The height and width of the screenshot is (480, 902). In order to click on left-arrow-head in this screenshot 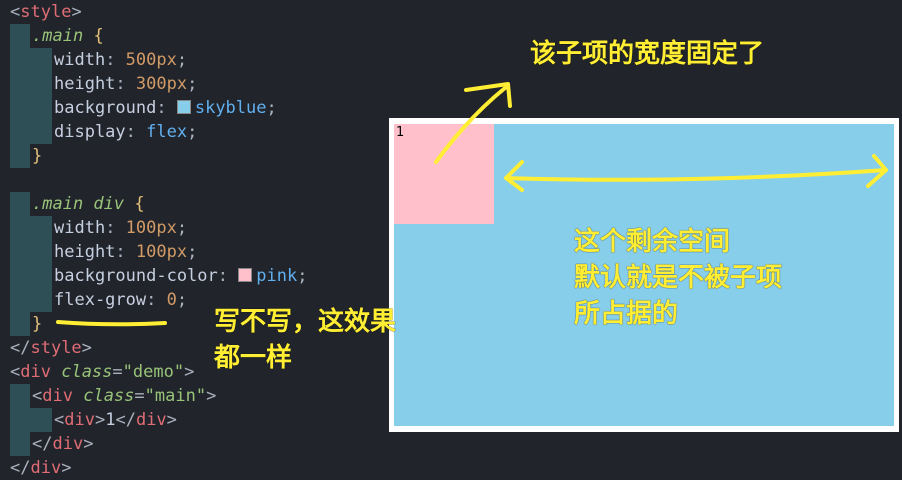, I will do `click(514, 176)`.